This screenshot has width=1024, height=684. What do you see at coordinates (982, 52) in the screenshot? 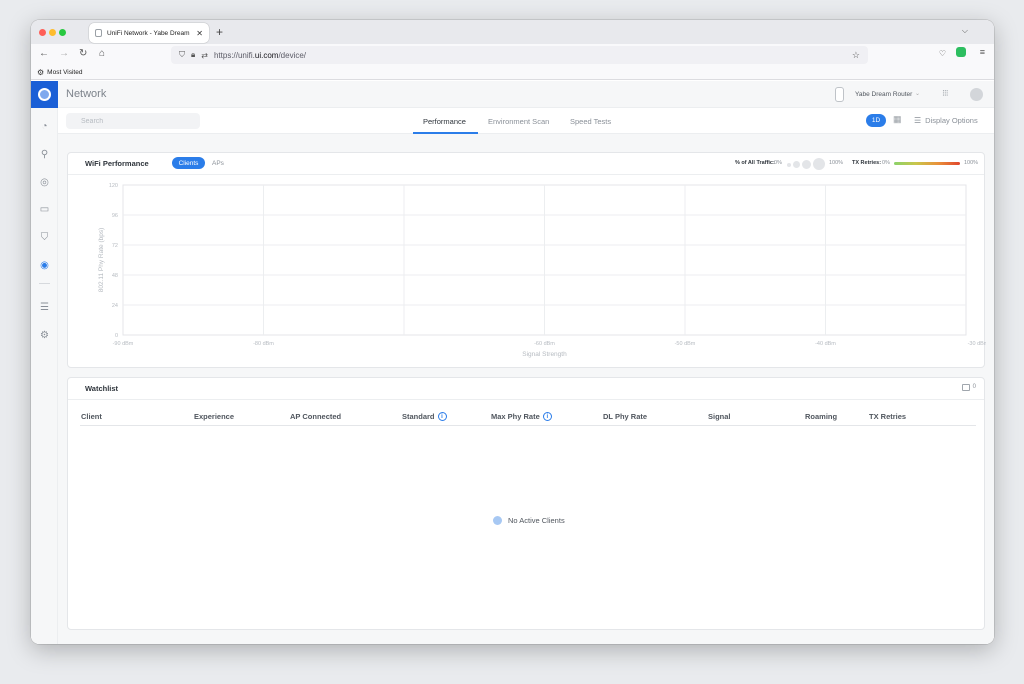
I see `menu-icon: ≡` at bounding box center [982, 52].